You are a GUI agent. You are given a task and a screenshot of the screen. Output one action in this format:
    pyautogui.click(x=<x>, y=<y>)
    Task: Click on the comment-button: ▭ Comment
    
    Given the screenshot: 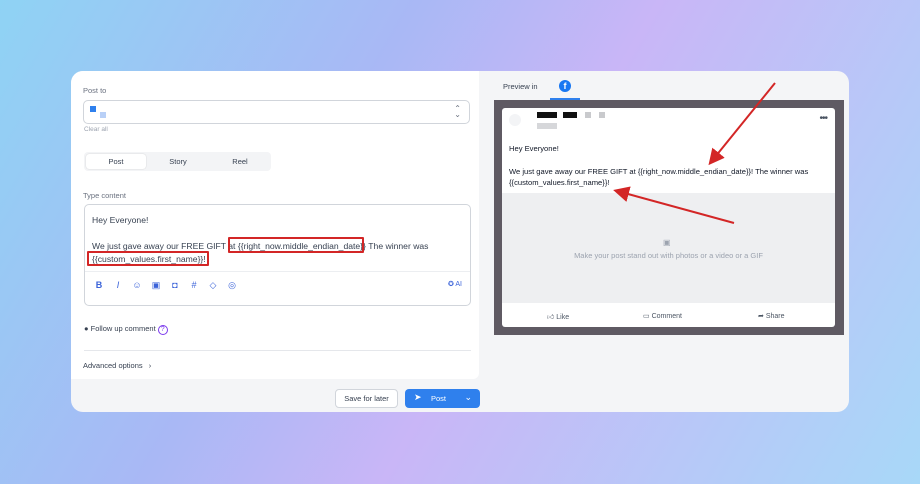 What is the action you would take?
    pyautogui.click(x=662, y=316)
    